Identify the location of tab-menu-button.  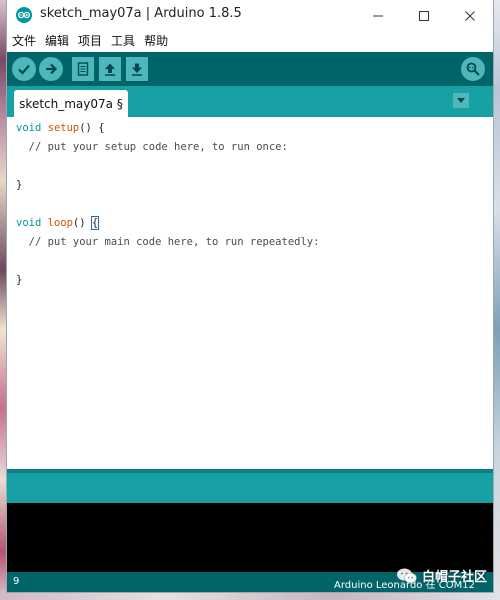
(461, 100).